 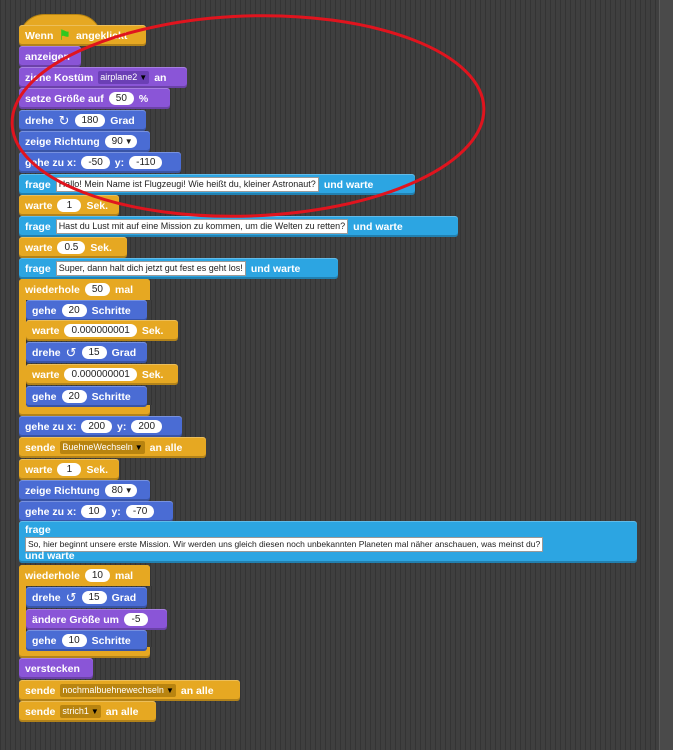 I want to click on broadcast-block-1: sende BuehneWechseln ▼ an alle, so click(x=112, y=447).